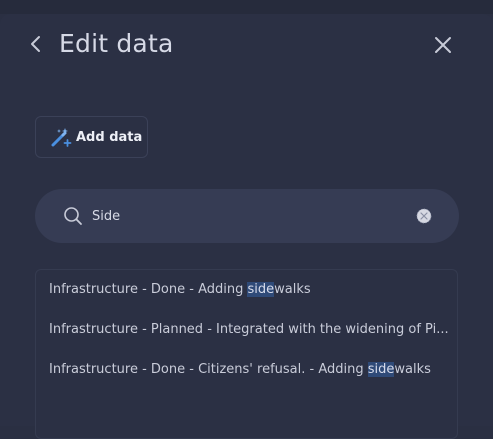 The height and width of the screenshot is (439, 493). I want to click on list-item: Infrastructure - Done - Adding sidewalks, so click(249, 290).